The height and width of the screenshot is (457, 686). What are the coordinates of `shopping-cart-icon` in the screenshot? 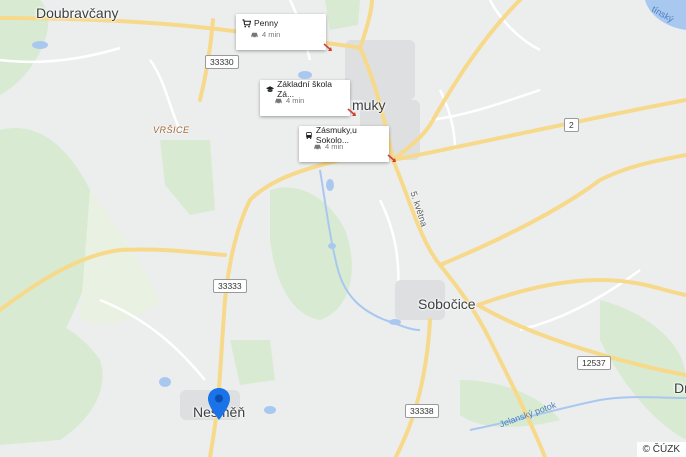 It's located at (246, 22).